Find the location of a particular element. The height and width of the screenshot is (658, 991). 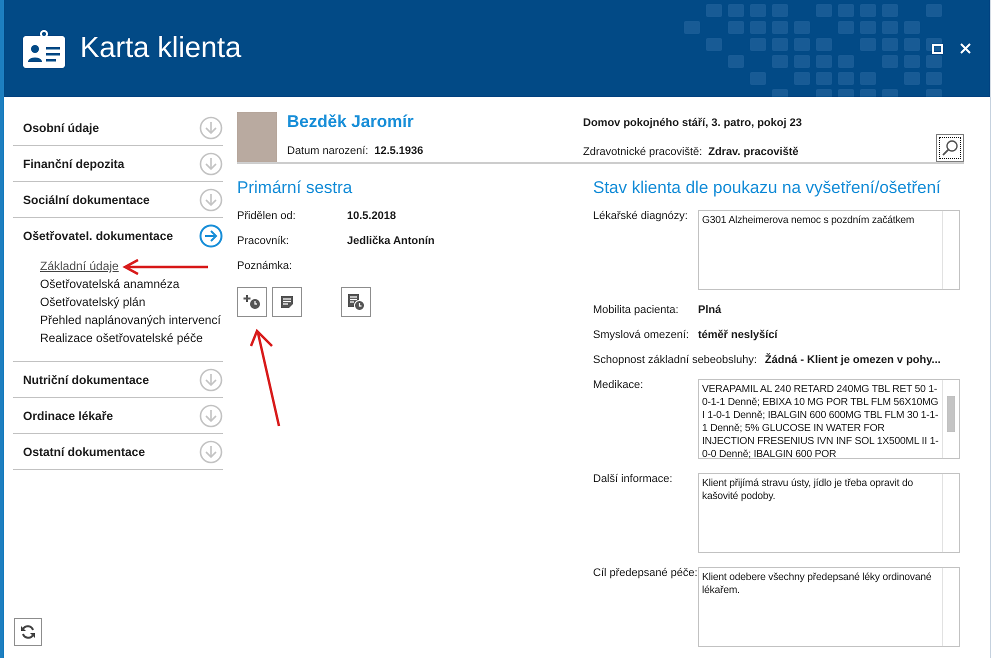

field-label: Zdravotnické pracoviště: is located at coordinates (642, 152).